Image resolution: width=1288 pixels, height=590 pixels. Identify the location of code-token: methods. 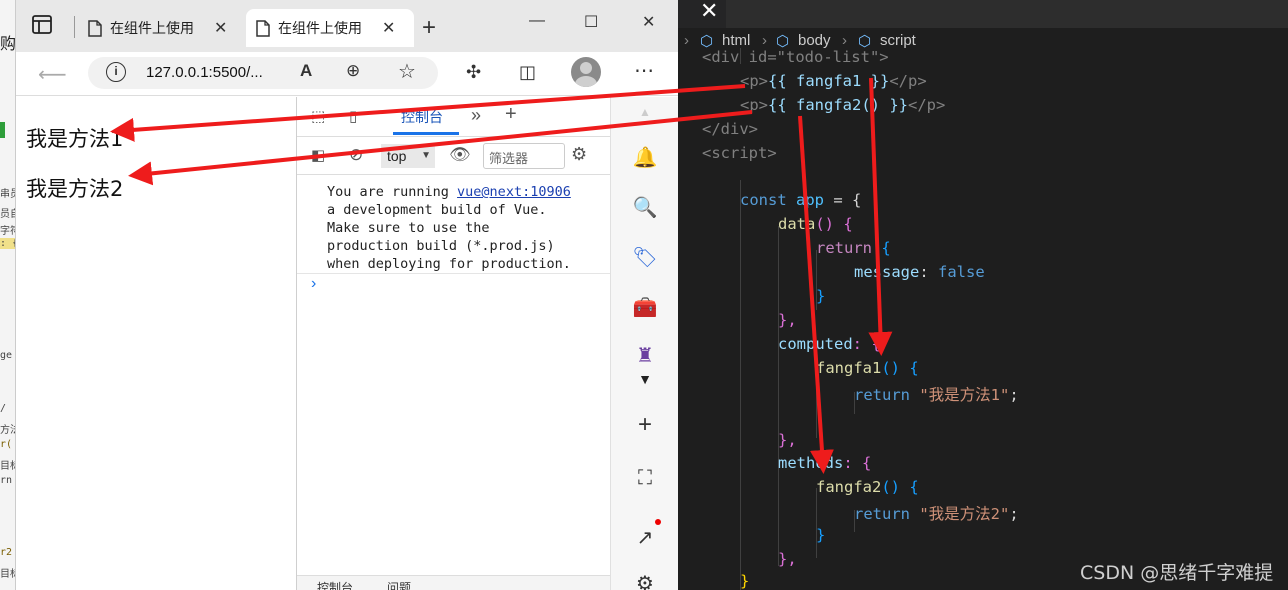
(811, 463).